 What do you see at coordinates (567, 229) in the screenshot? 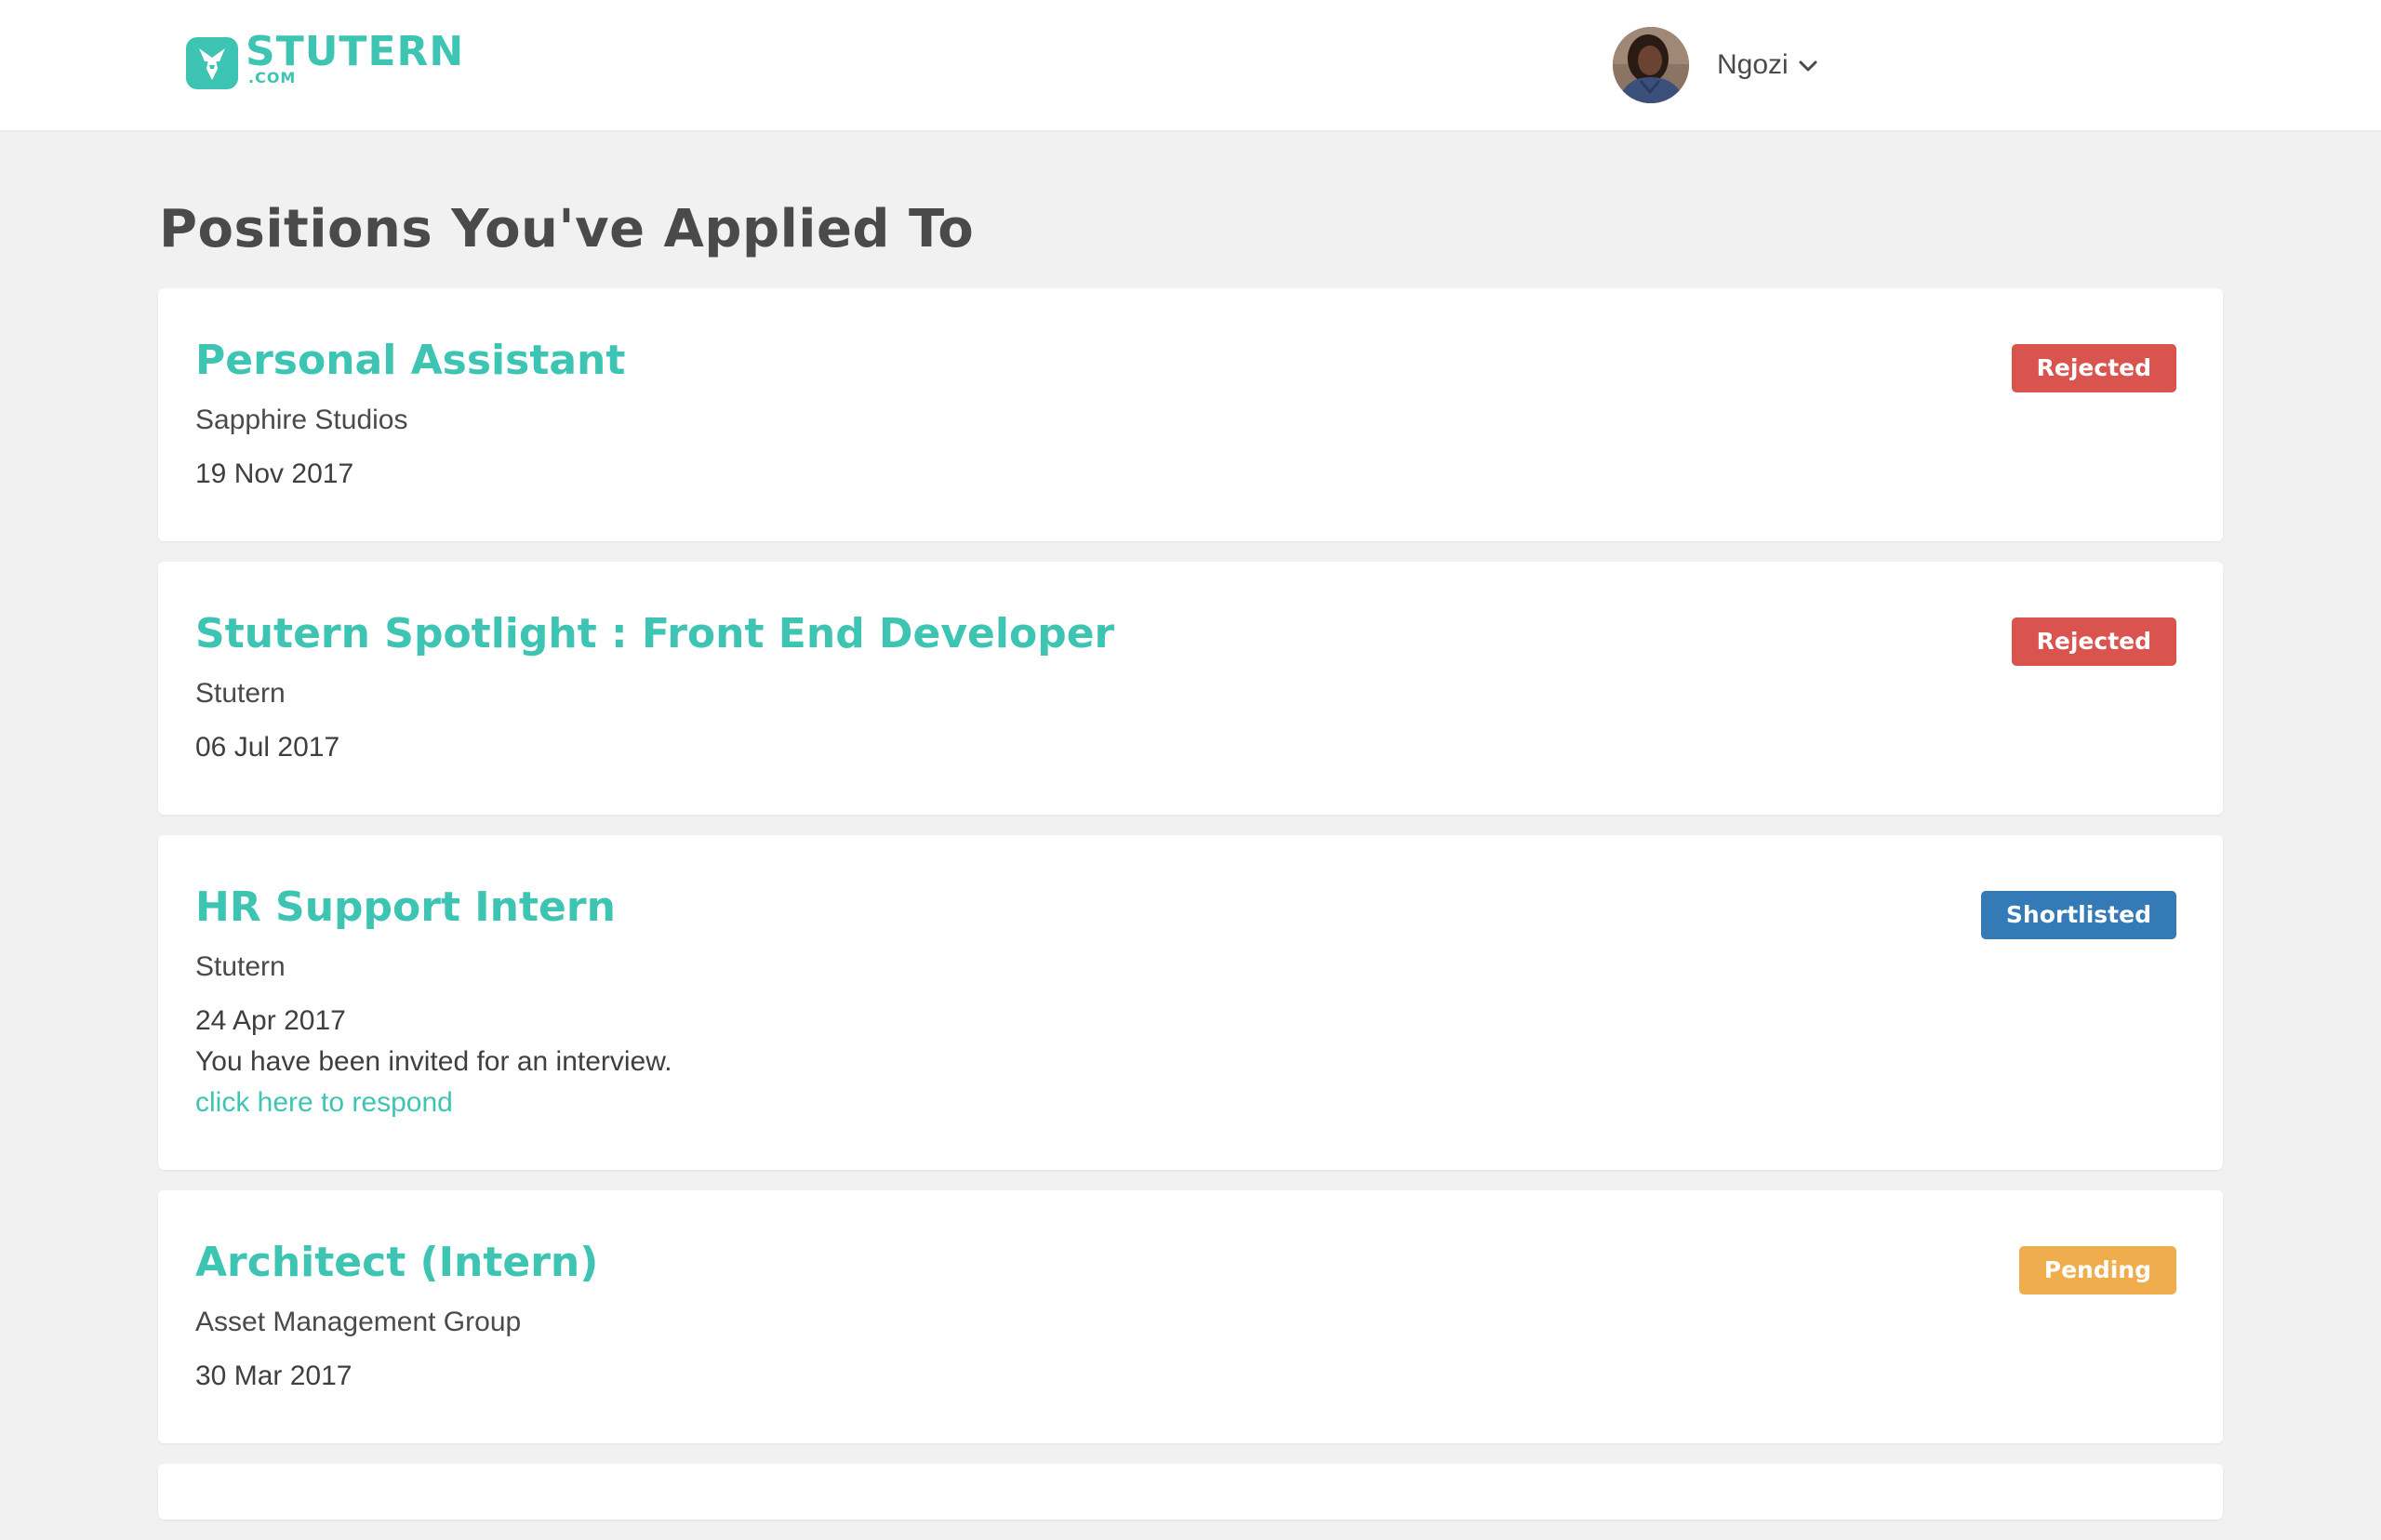
I see `page-title: Positions You've Applied To` at bounding box center [567, 229].